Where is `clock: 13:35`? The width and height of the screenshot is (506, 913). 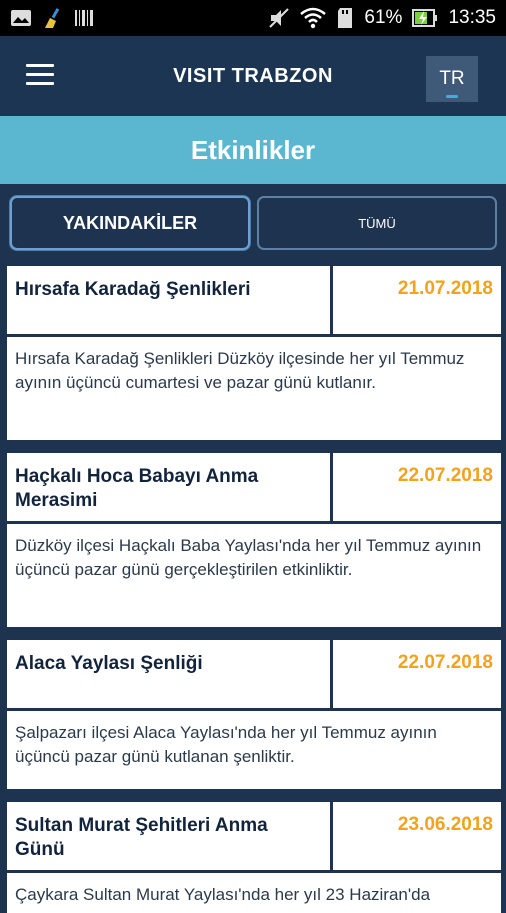 clock: 13:35 is located at coordinates (472, 17).